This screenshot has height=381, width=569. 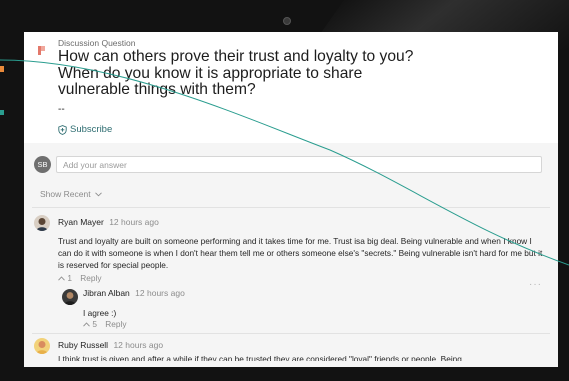 I want to click on sort-label: Show Recent, so click(x=65, y=194).